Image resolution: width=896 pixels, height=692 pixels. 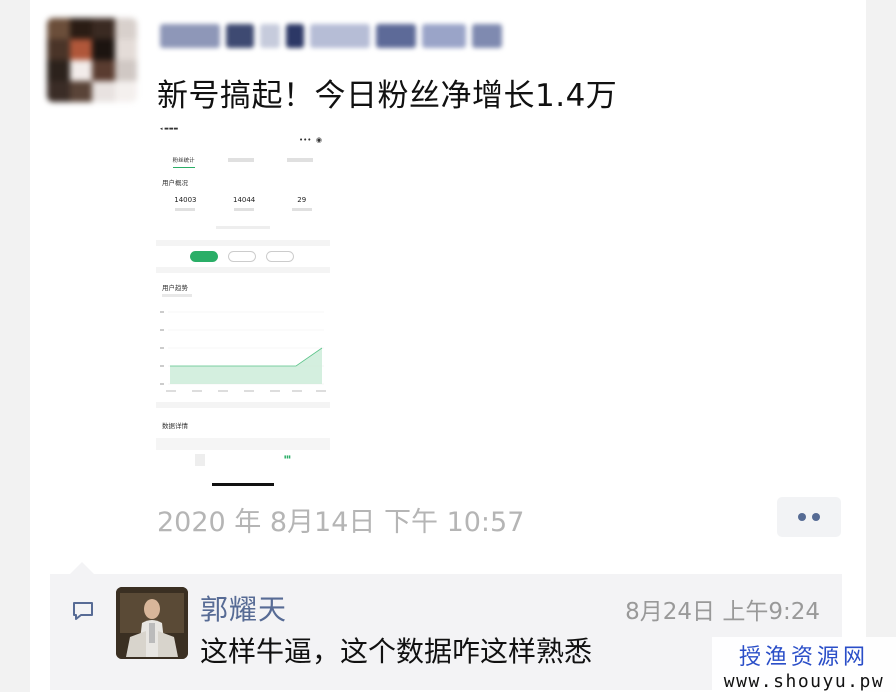 What do you see at coordinates (169, 129) in the screenshot?
I see `shot-back-icon: ◂ ▬▬▬` at bounding box center [169, 129].